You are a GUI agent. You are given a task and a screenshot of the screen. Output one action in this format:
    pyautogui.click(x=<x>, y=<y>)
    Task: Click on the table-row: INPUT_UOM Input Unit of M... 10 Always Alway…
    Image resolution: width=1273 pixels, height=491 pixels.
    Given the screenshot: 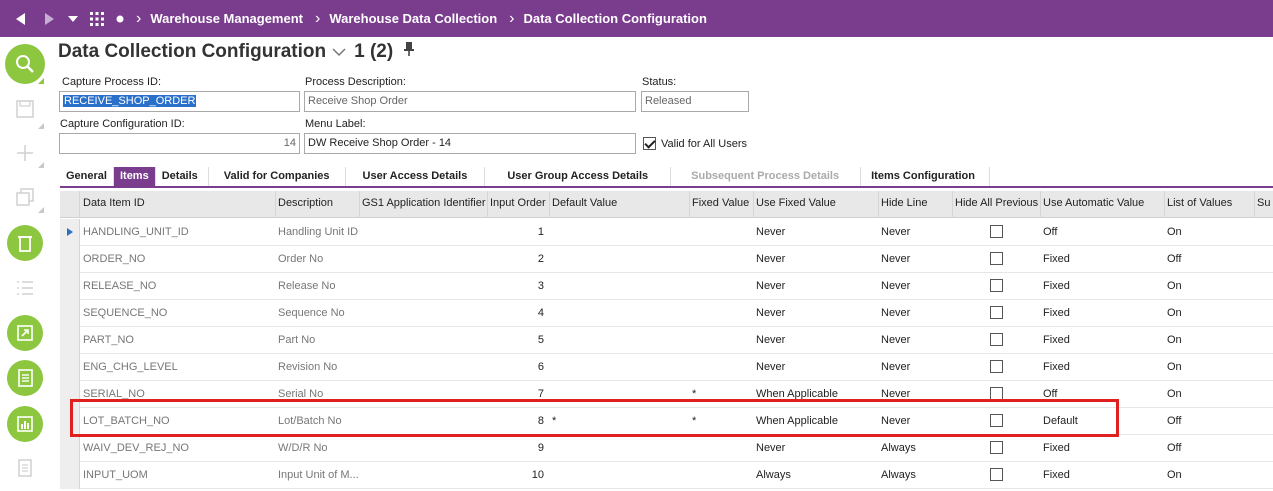 What is the action you would take?
    pyautogui.click(x=666, y=475)
    